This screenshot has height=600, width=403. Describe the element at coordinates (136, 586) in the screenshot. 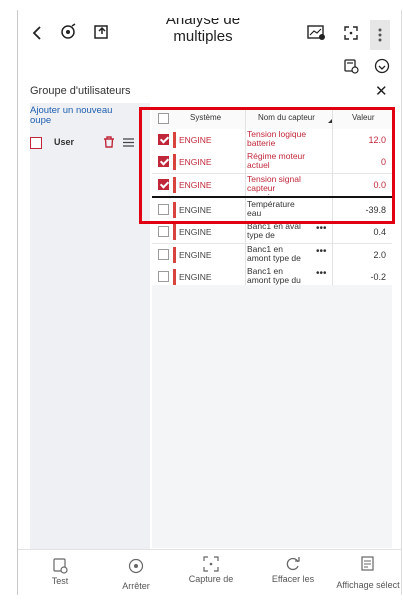

I see `stop-label: Arrêter` at that location.